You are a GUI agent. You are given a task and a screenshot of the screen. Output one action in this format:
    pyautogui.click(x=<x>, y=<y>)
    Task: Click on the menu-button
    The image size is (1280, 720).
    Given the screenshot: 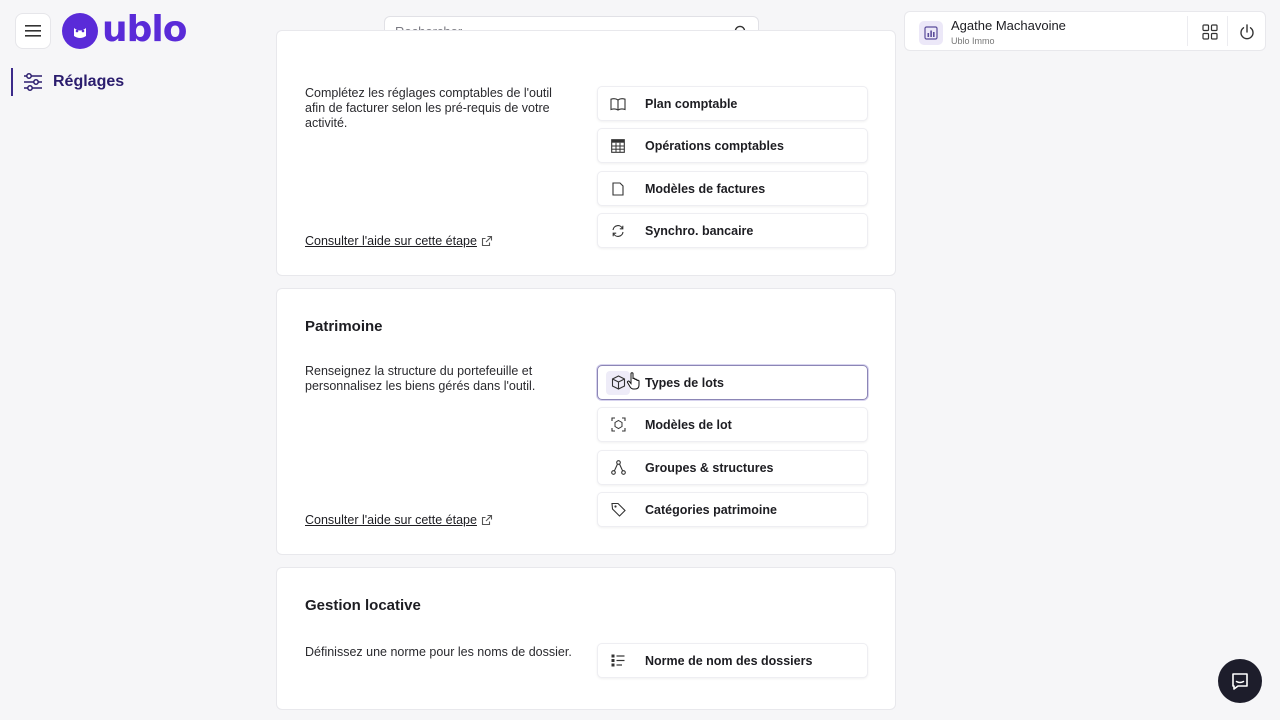 What is the action you would take?
    pyautogui.click(x=33, y=31)
    